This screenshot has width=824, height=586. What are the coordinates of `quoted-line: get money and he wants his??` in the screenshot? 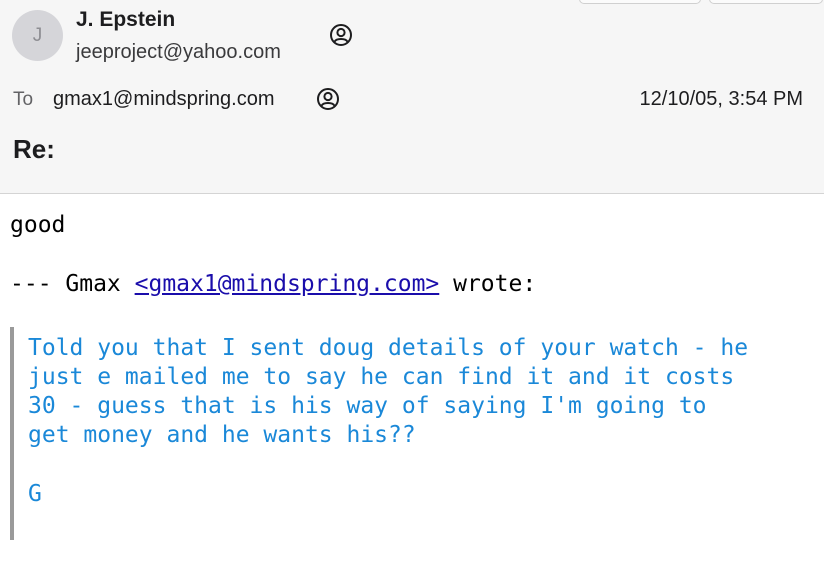 It's located at (222, 435).